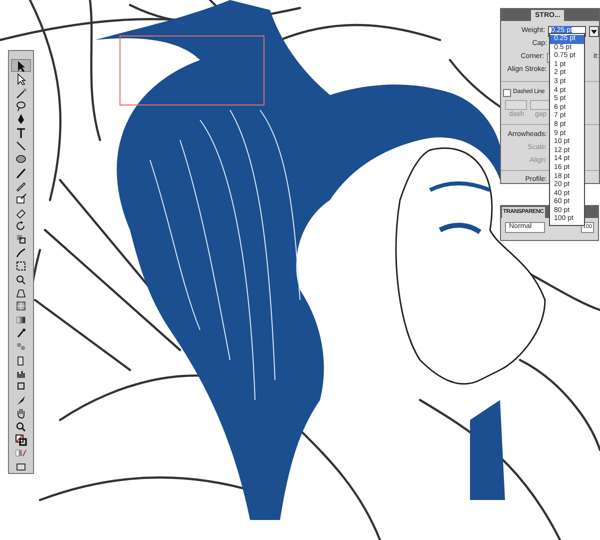 The image size is (600, 540). What do you see at coordinates (21, 320) in the screenshot?
I see `gradient-icon` at bounding box center [21, 320].